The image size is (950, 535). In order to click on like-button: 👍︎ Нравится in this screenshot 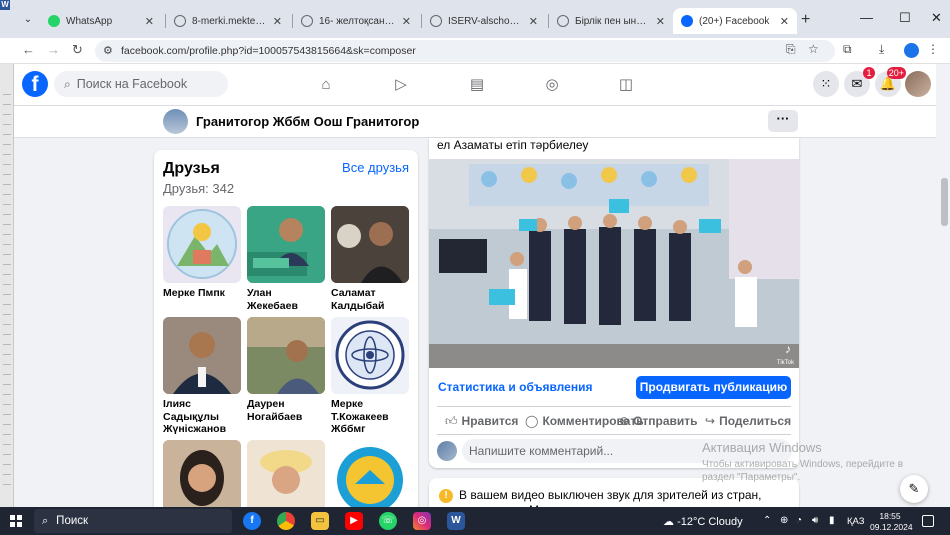, I will do `click(481, 421)`.